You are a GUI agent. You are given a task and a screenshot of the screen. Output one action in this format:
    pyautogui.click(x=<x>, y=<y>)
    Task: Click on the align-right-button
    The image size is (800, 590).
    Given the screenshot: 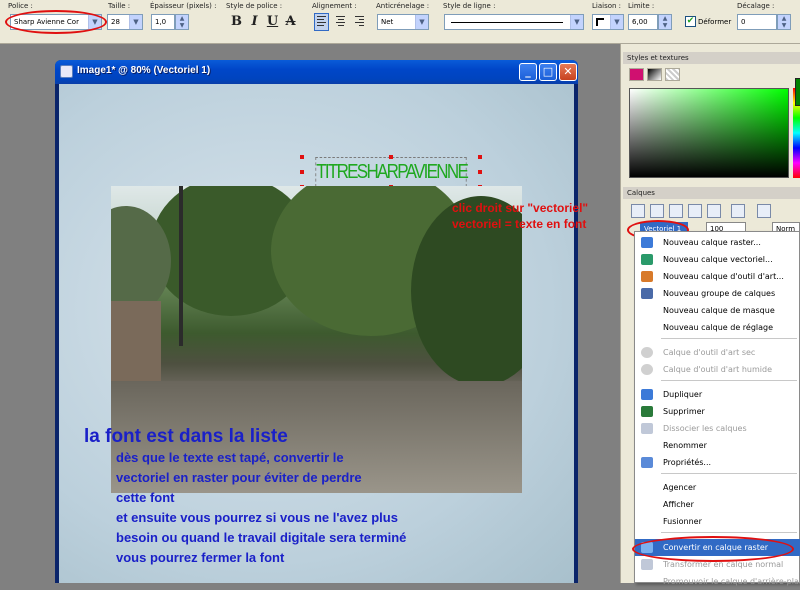 What is the action you would take?
    pyautogui.click(x=359, y=22)
    